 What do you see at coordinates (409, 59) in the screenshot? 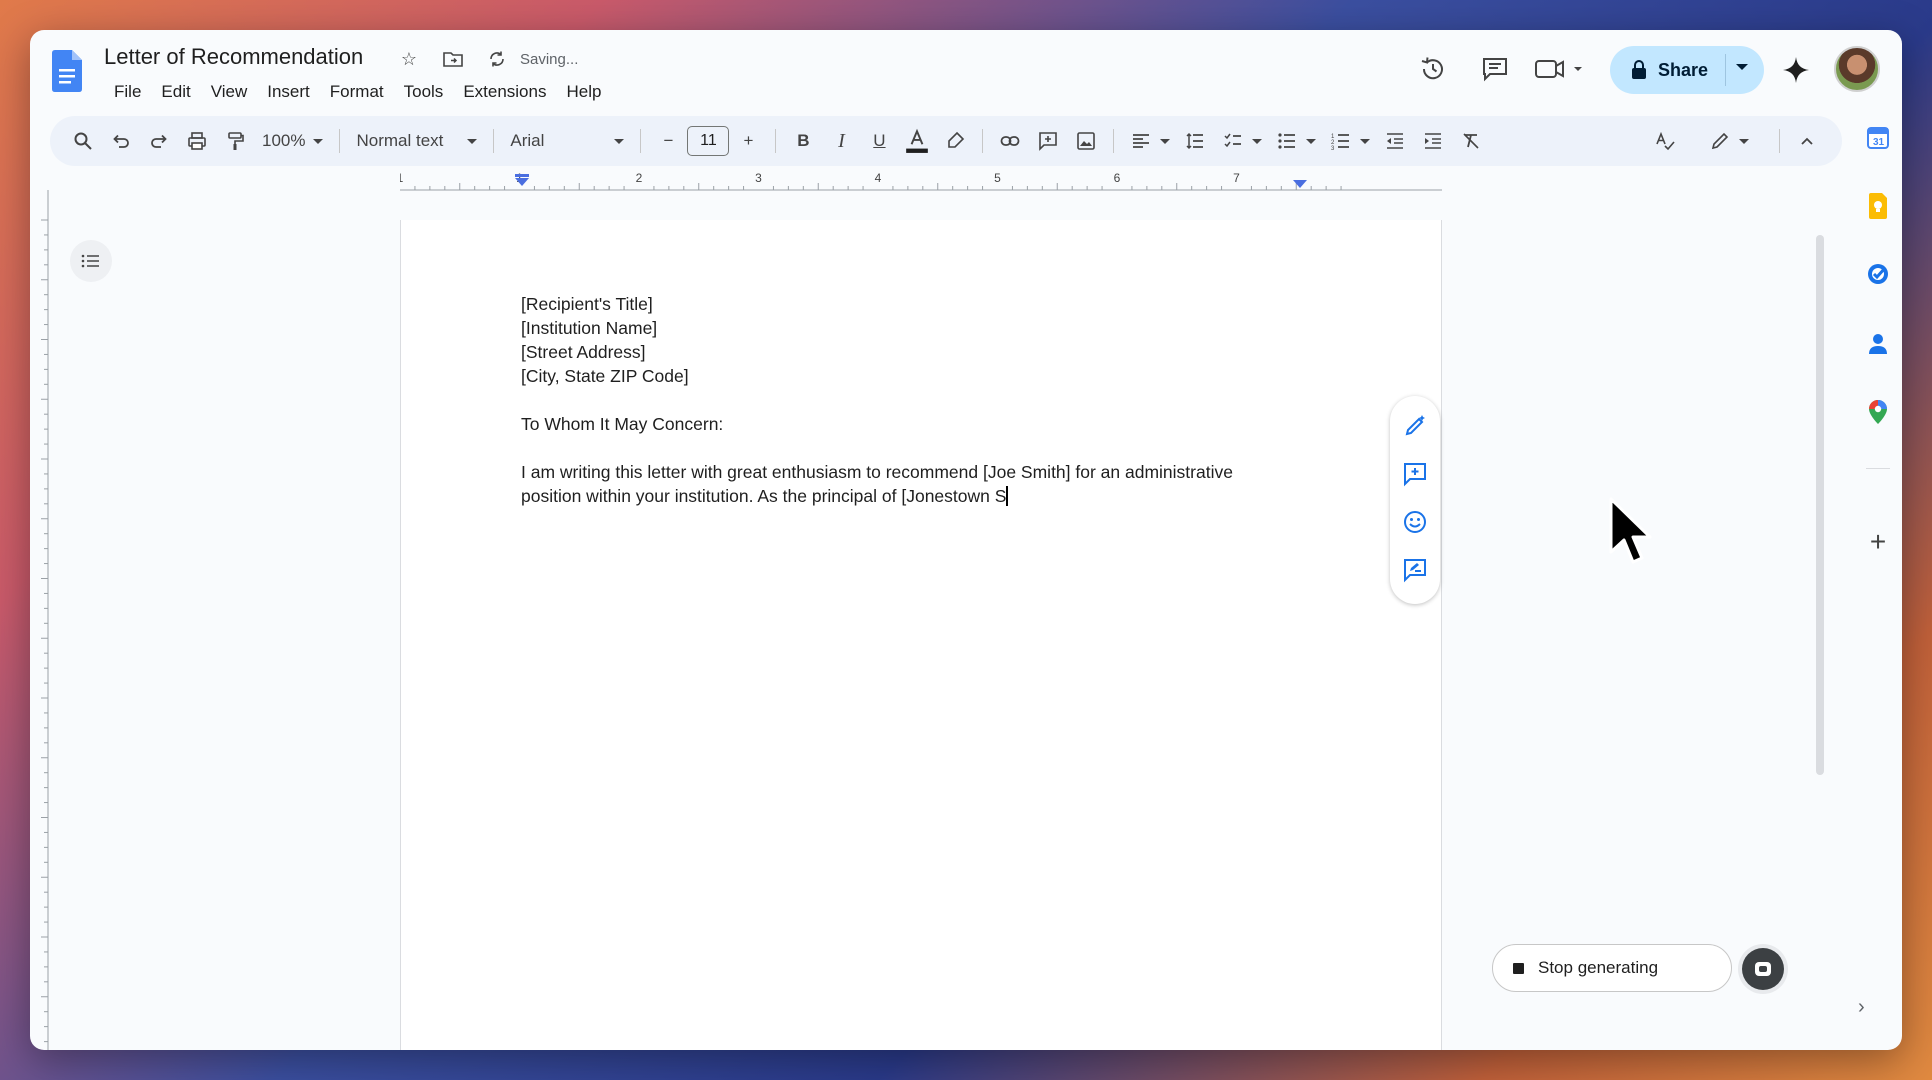
I see `star-icon: ☆` at bounding box center [409, 59].